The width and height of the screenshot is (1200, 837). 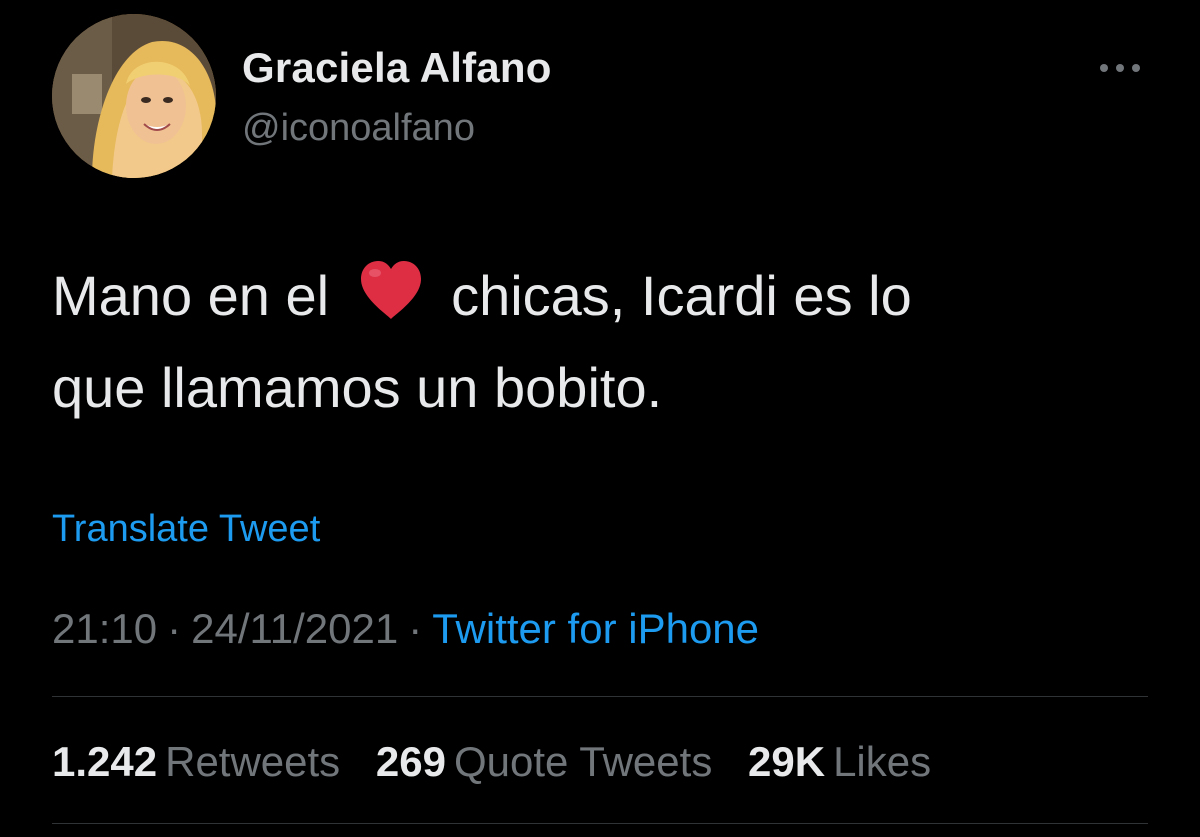 What do you see at coordinates (583, 761) in the screenshot?
I see `quote-tweets-label: Quote Tweets` at bounding box center [583, 761].